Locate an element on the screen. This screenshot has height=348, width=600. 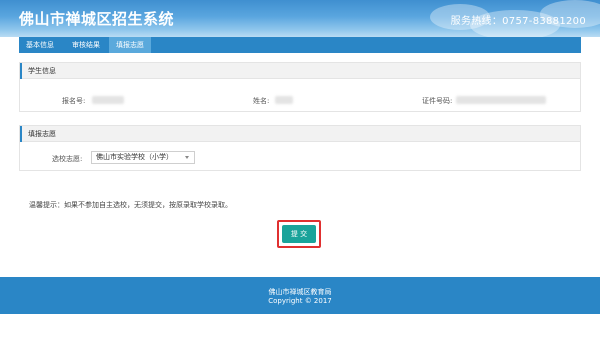
footer-copyright: Copyright © 2017 is located at coordinates (300, 301).